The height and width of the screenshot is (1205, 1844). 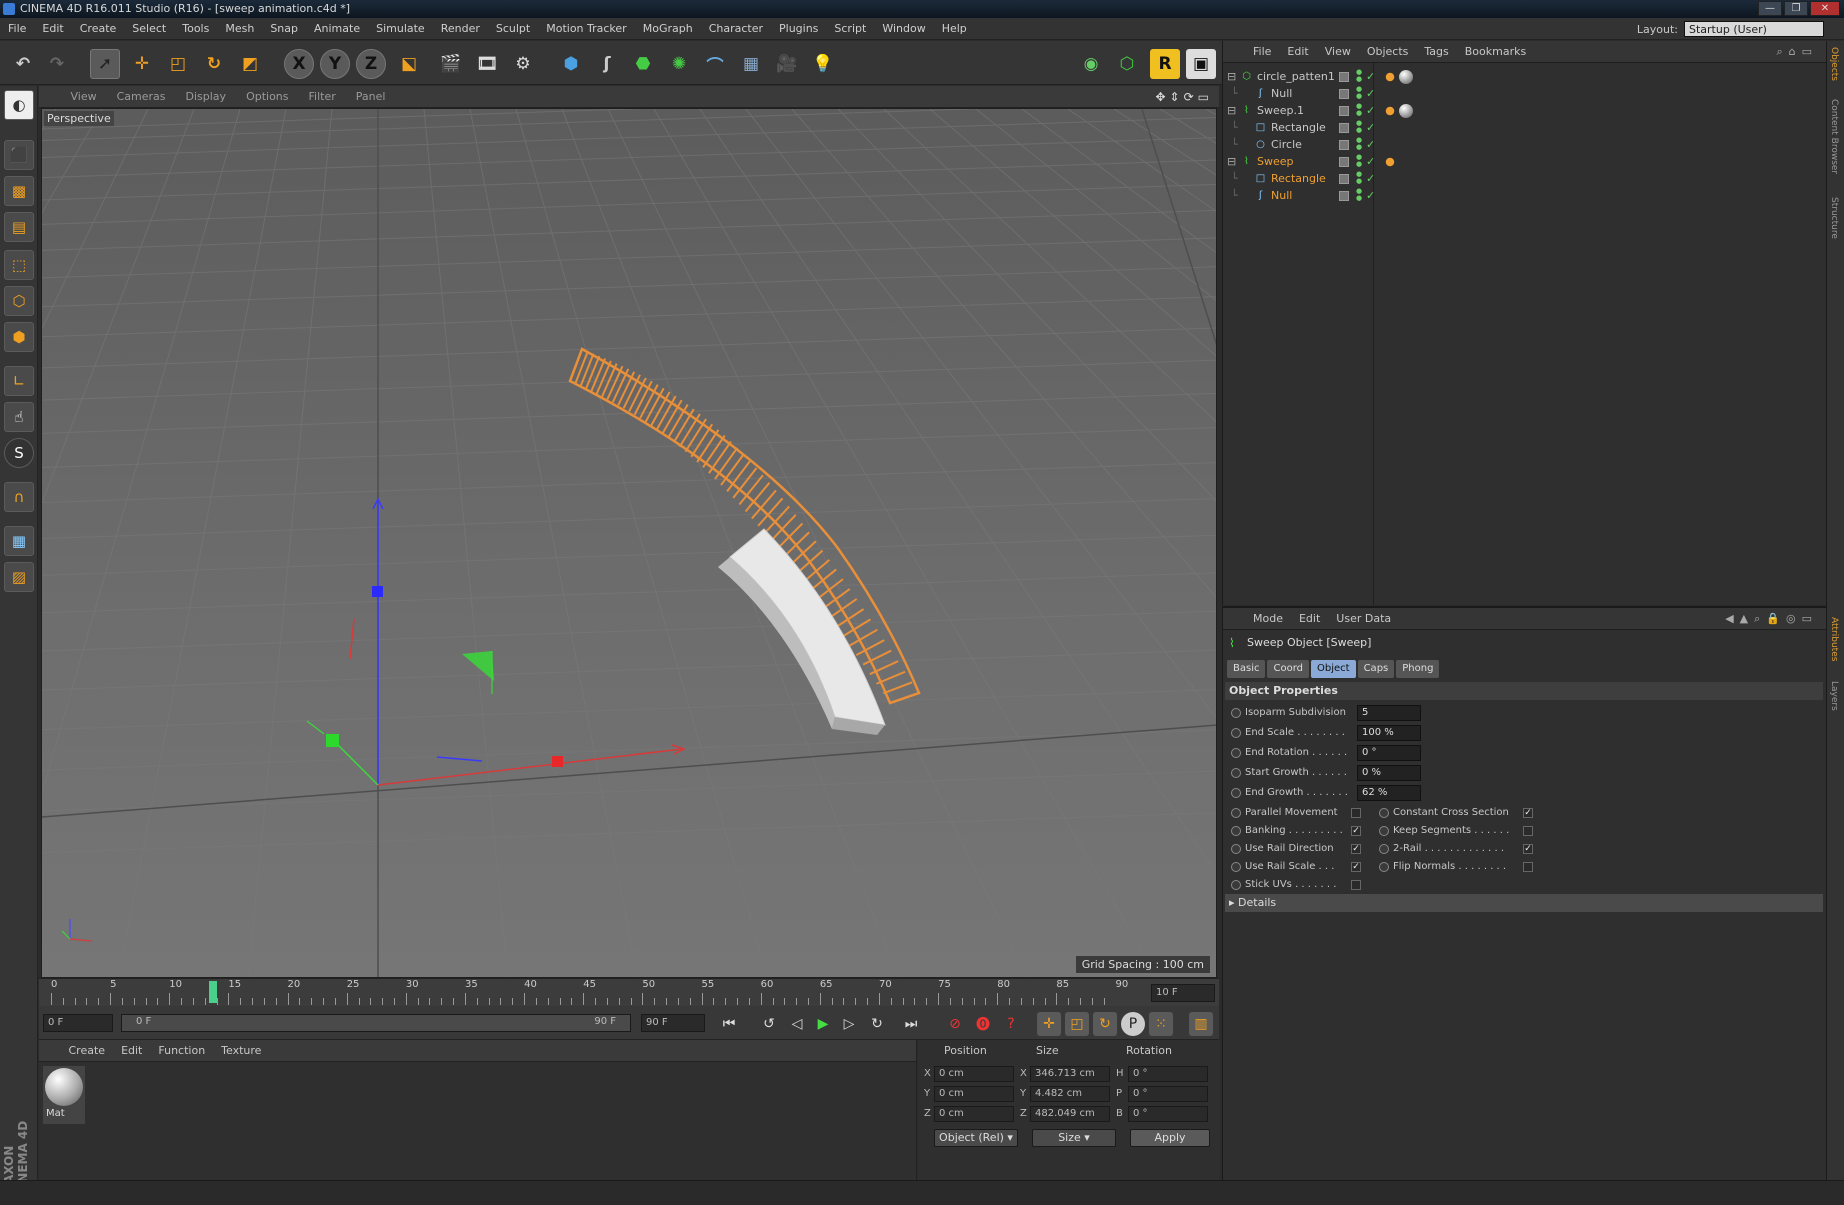 I want to click on layout-dropdown: Startup (User), so click(x=1754, y=29).